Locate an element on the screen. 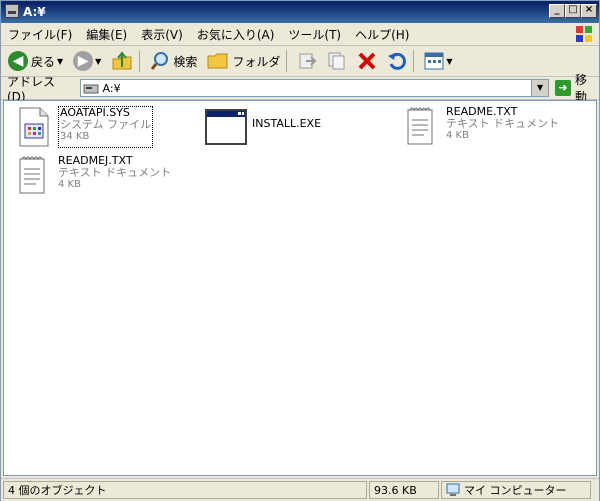 The height and width of the screenshot is (501, 600). file-size: 34 KB is located at coordinates (75, 136).